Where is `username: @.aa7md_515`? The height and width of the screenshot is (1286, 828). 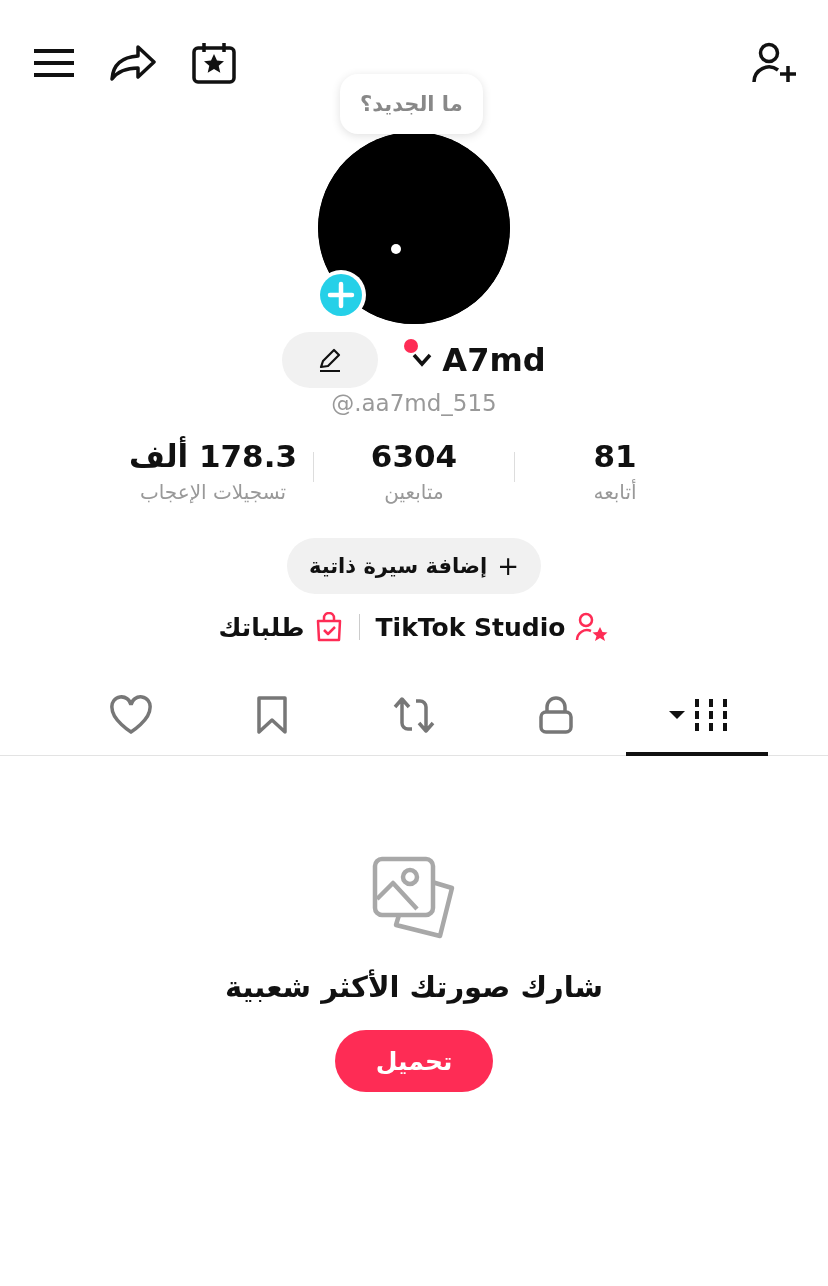 username: @.aa7md_515 is located at coordinates (414, 403).